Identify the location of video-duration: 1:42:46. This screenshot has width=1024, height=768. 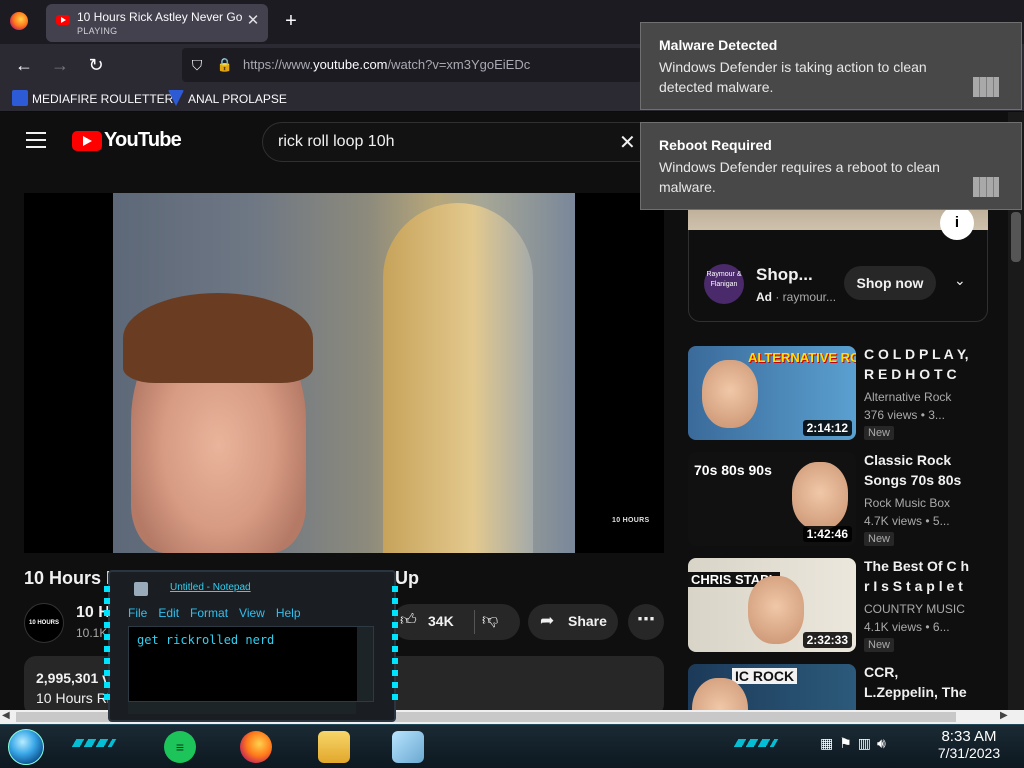
(827, 534).